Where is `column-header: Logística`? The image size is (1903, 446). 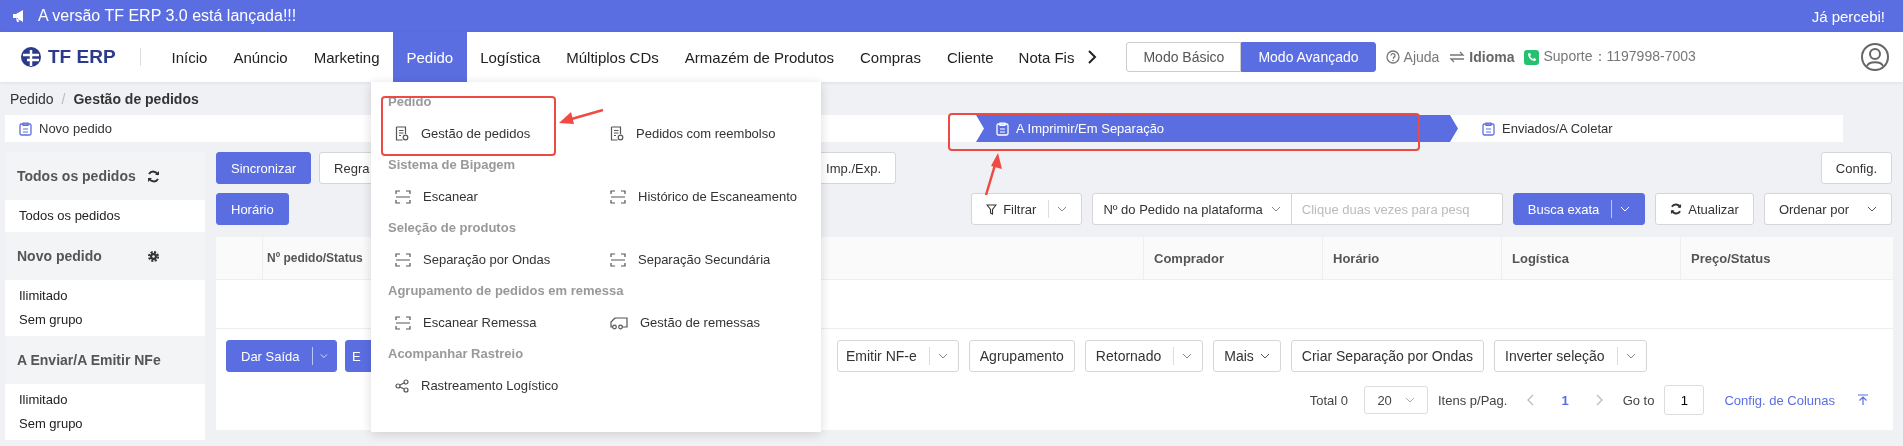
column-header: Logística is located at coordinates (1590, 258).